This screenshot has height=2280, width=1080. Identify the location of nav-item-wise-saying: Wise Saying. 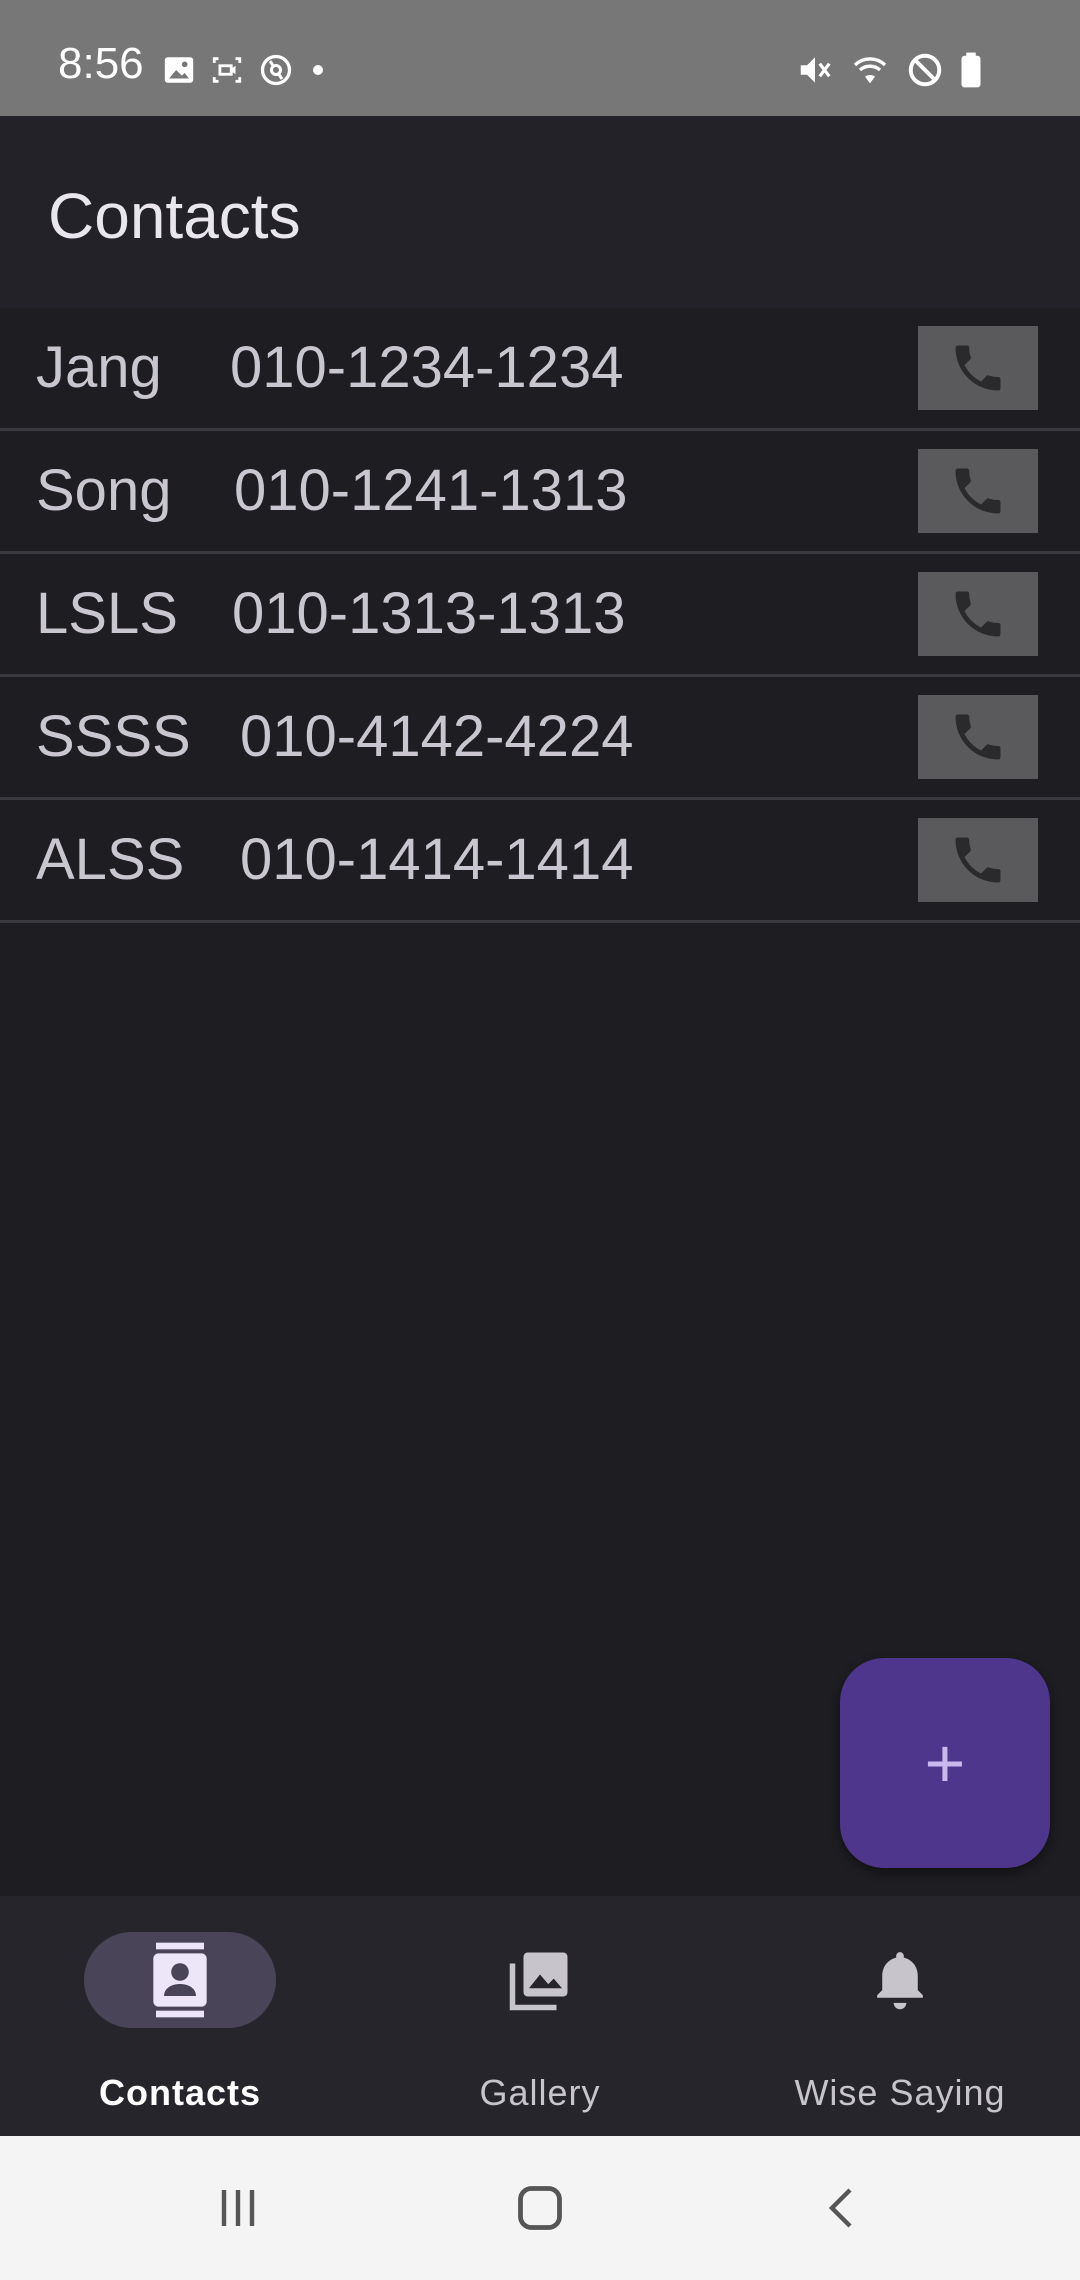
(900, 2016).